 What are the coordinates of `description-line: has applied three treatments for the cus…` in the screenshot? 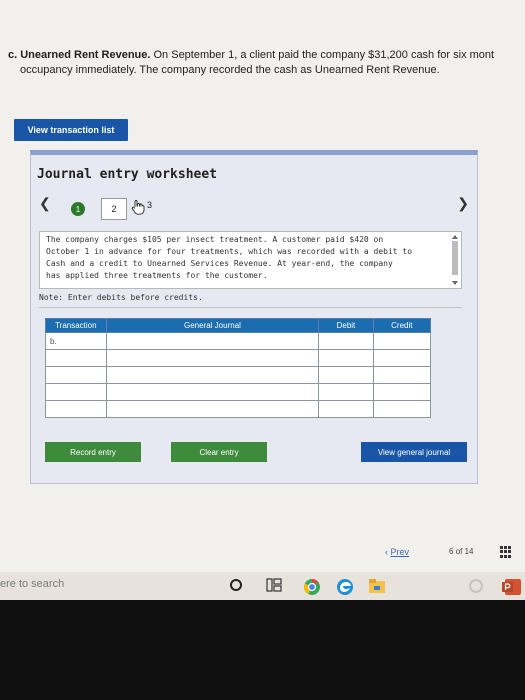 It's located at (157, 275).